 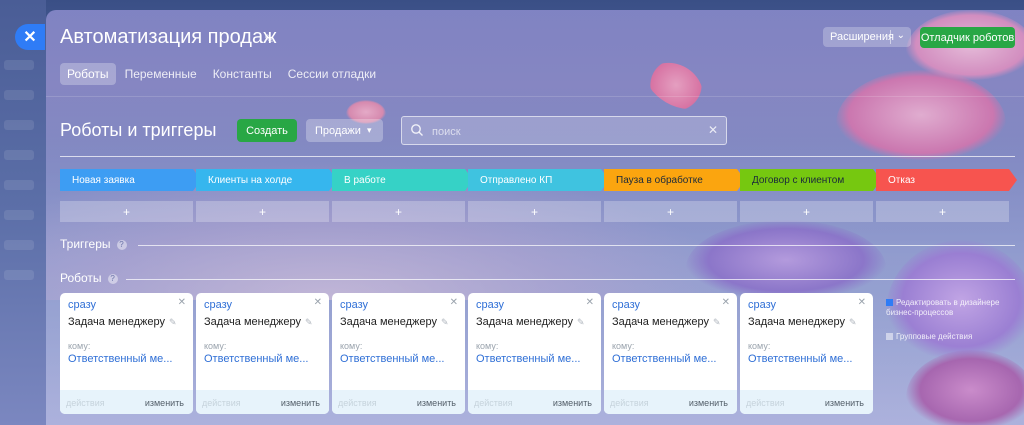 What do you see at coordinates (81, 278) in the screenshot?
I see `robots-label: Роботы` at bounding box center [81, 278].